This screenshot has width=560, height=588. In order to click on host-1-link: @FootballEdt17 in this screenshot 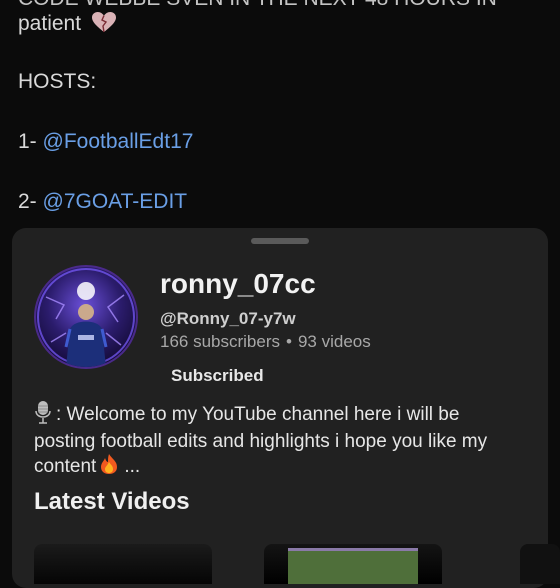, I will do `click(118, 141)`.